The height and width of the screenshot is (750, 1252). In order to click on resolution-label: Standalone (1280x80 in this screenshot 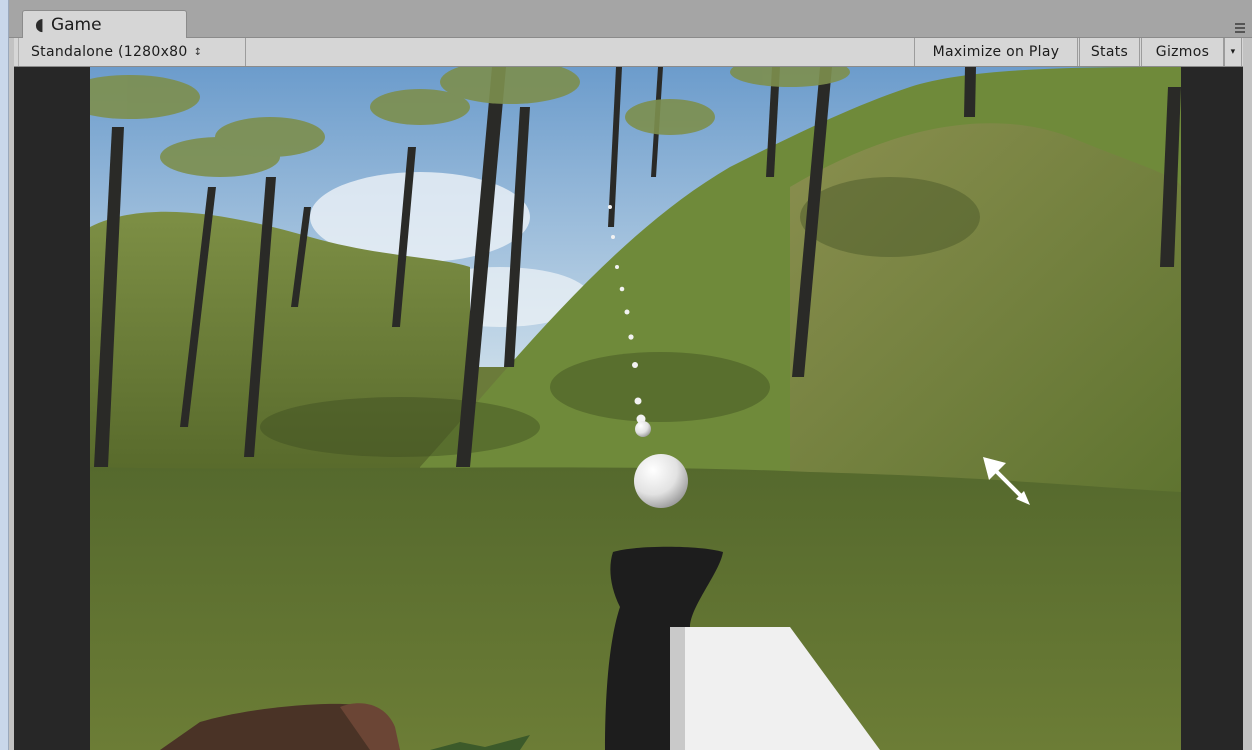, I will do `click(109, 52)`.